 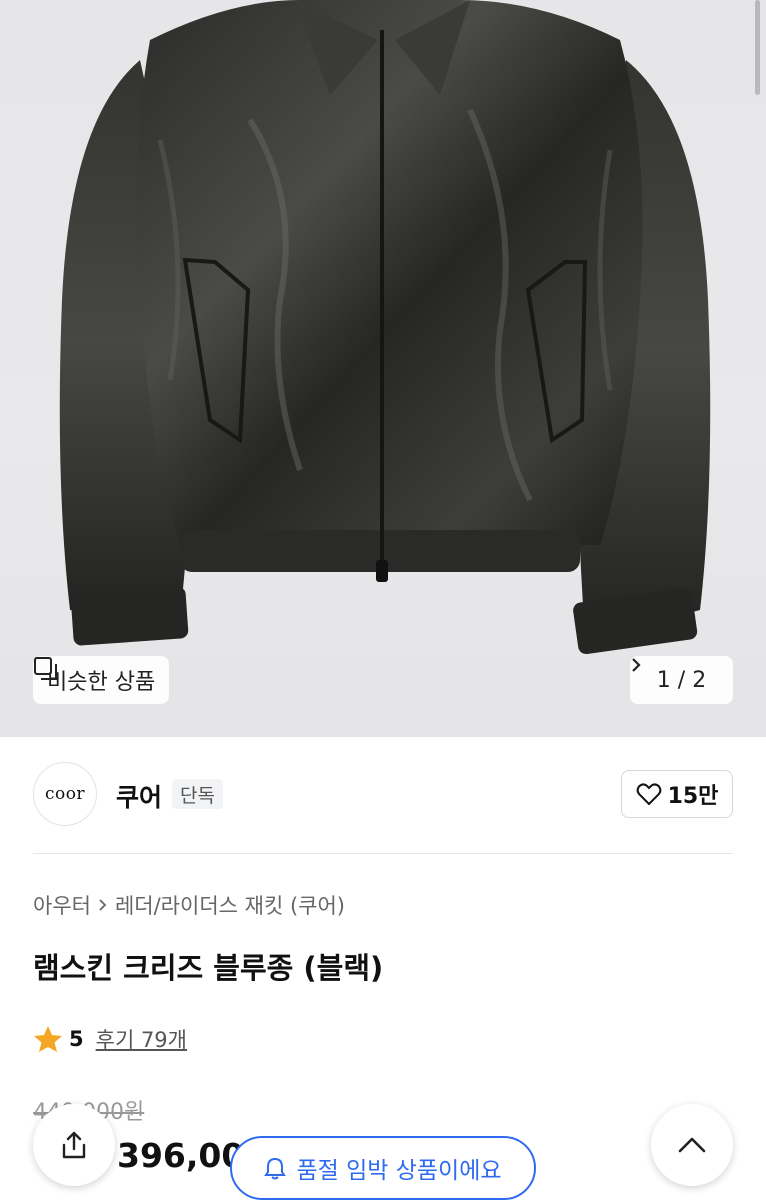 I want to click on image-pager: 1 / 2, so click(x=681, y=680).